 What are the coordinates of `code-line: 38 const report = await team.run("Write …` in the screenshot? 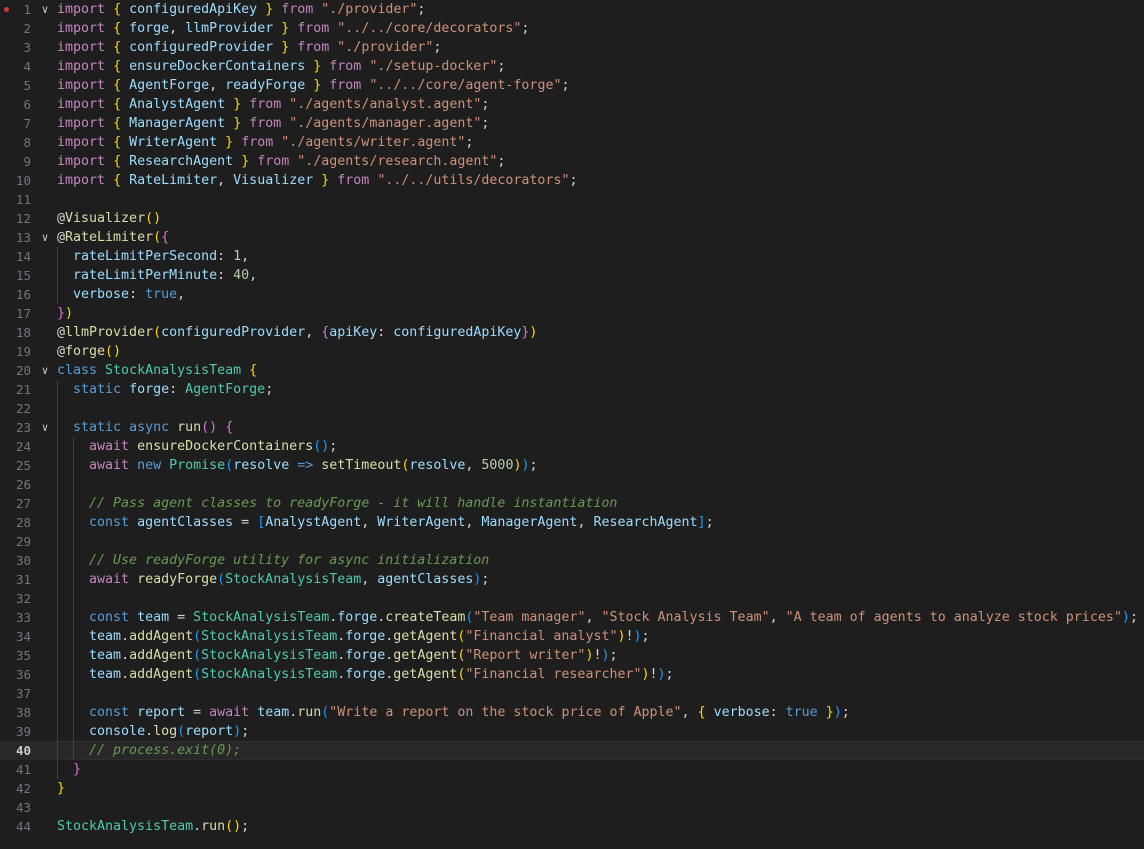 It's located at (572, 712).